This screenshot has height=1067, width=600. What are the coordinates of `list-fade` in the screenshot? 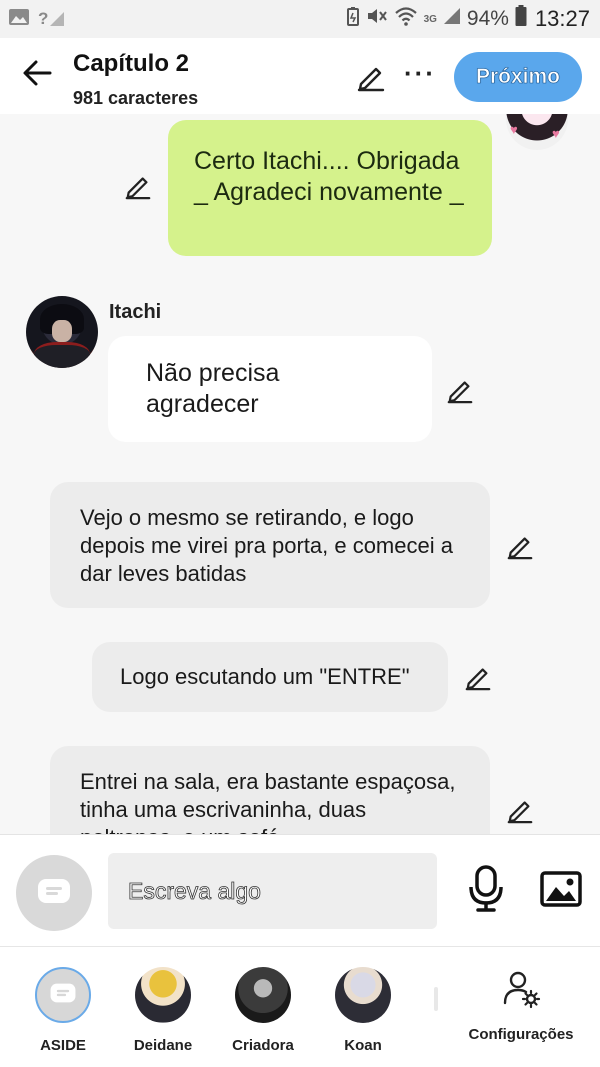 It's located at (436, 999).